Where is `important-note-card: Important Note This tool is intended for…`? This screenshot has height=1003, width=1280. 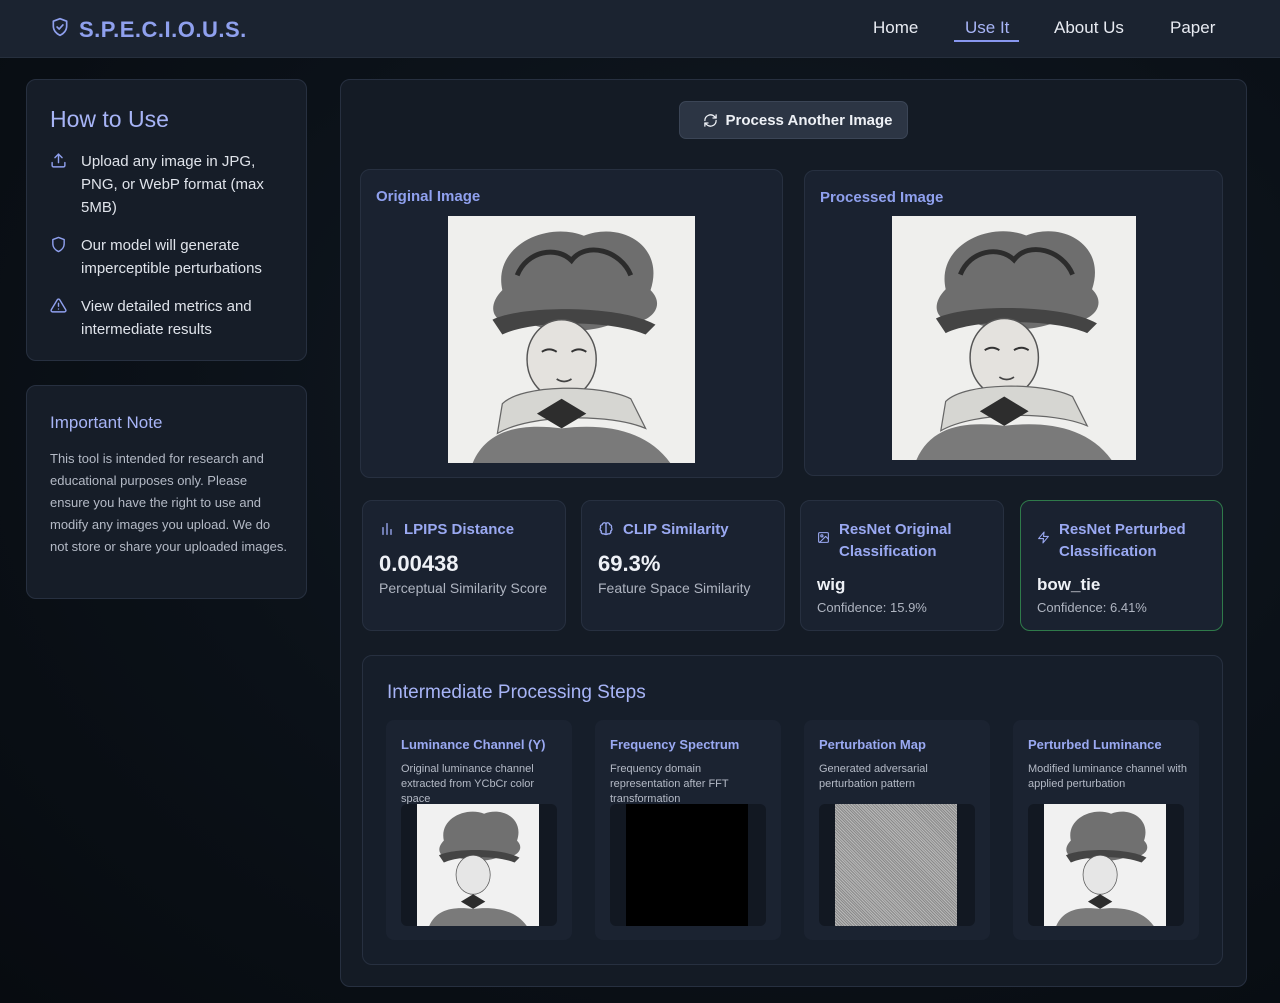
important-note-card: Important Note This tool is intended for… is located at coordinates (166, 492).